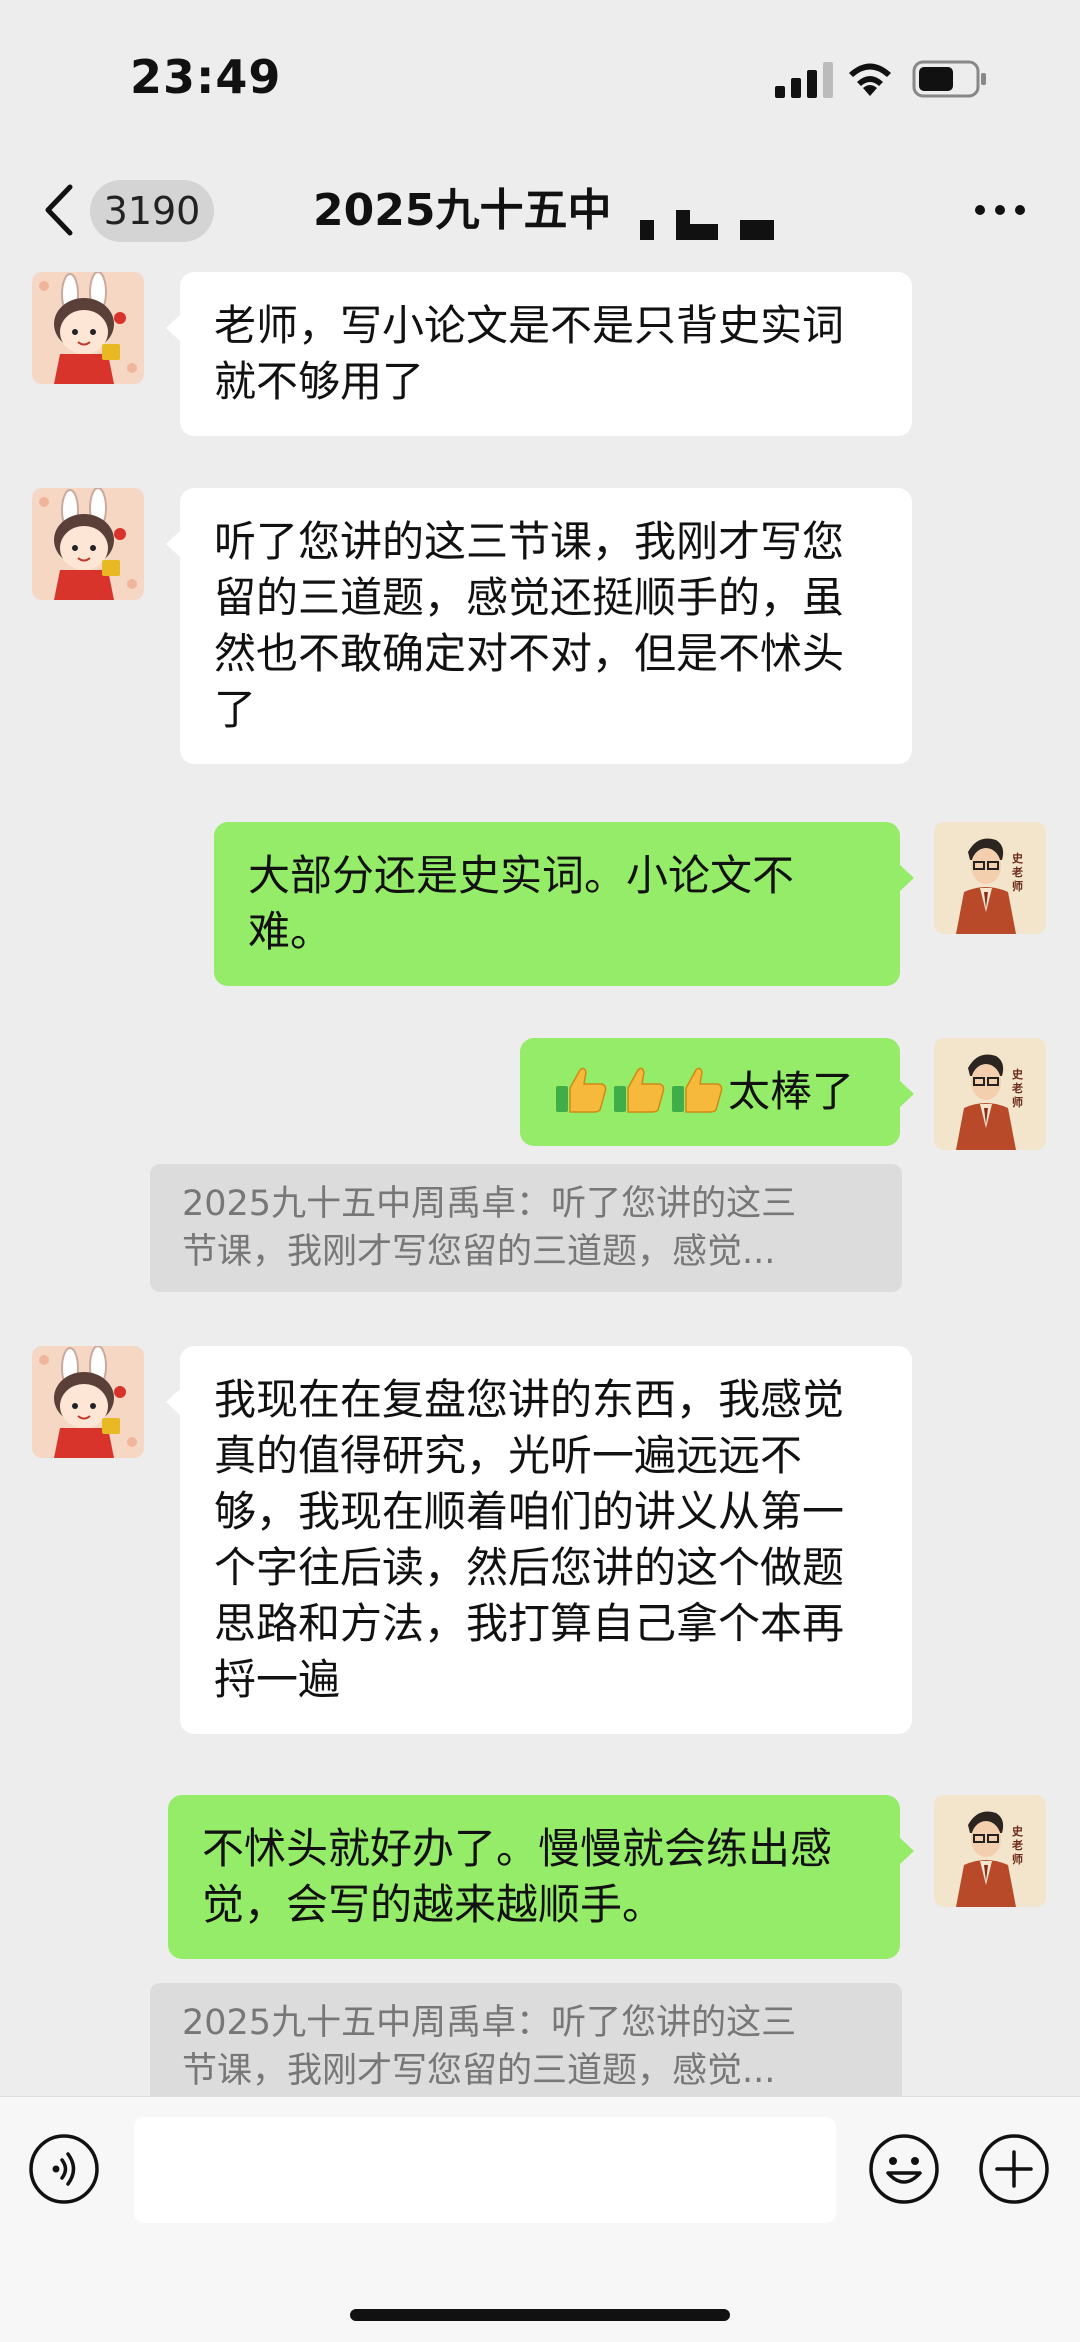  Describe the element at coordinates (59, 210) in the screenshot. I see `back-arrow-icon` at that location.